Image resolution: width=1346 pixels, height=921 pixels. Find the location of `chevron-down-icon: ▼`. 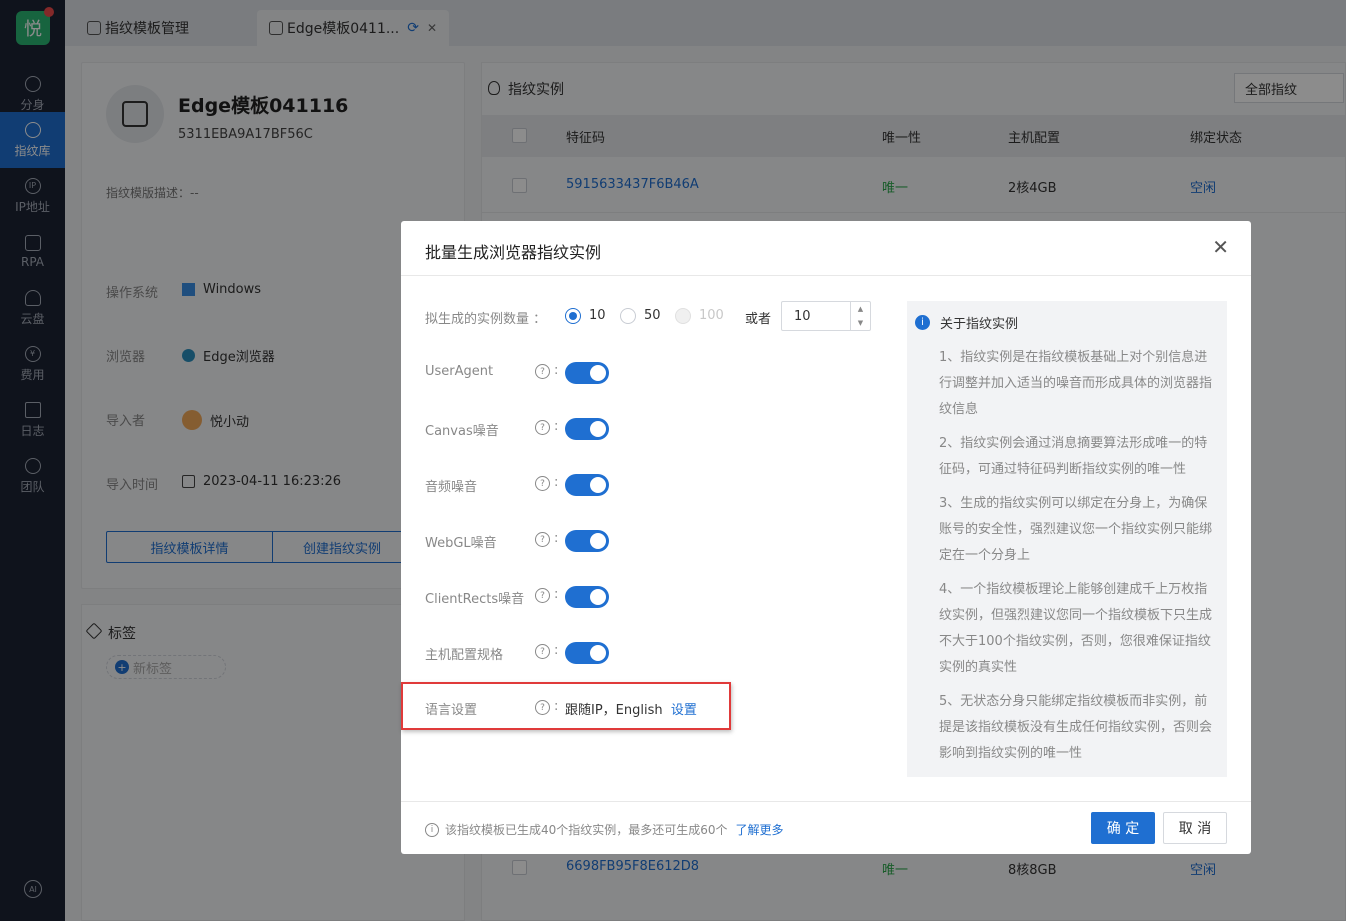

chevron-down-icon: ▼ is located at coordinates (860, 323).